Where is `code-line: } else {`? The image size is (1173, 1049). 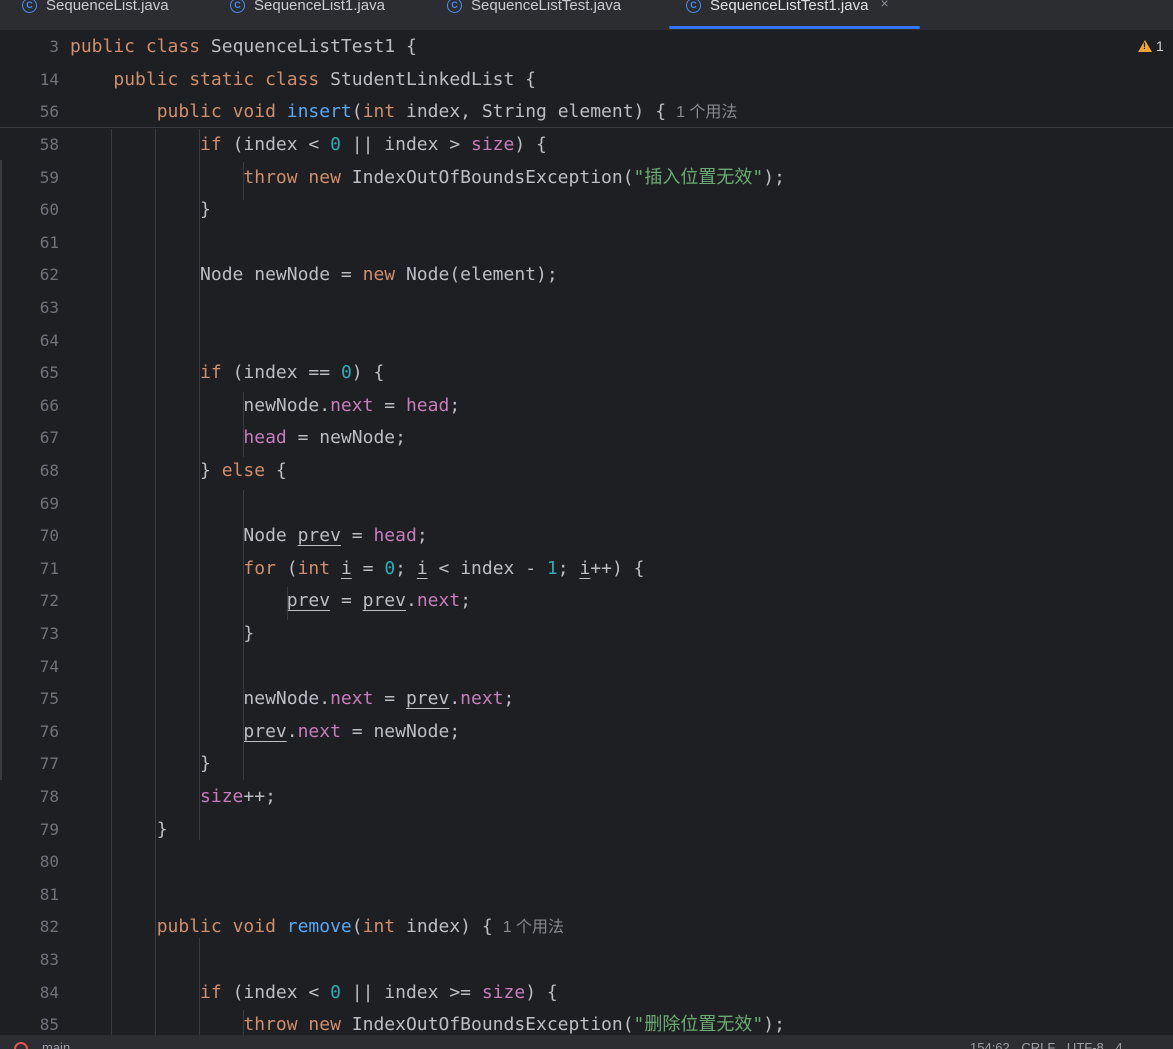
code-line: } else { is located at coordinates (178, 471).